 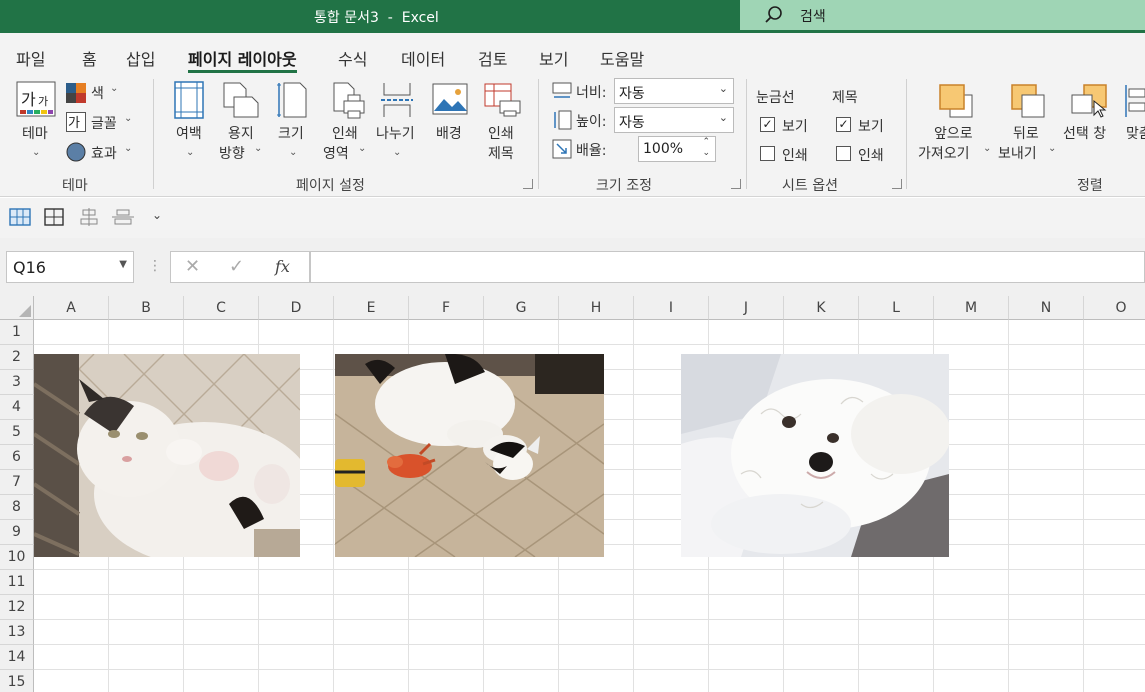 What do you see at coordinates (591, 93) in the screenshot?
I see `width-label: 너비:` at bounding box center [591, 93].